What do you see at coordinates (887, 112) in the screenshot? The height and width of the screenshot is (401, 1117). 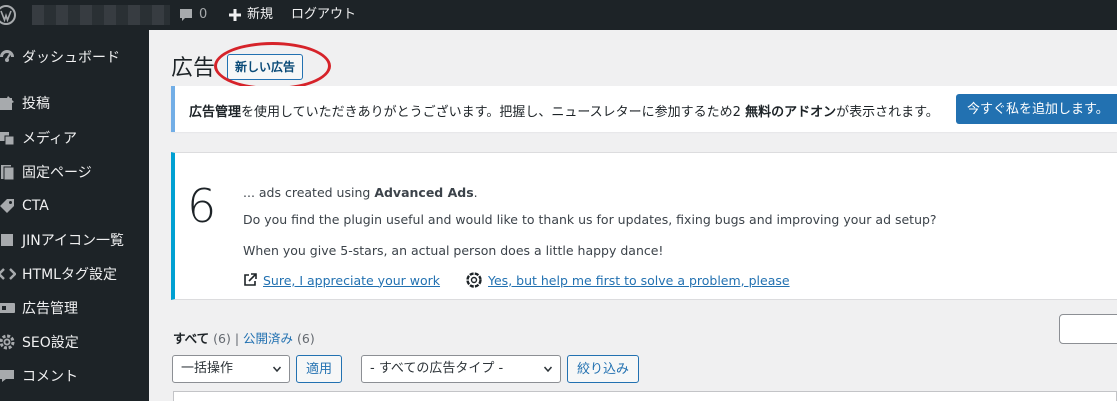 I see `notice-text-2: が表示されます。` at bounding box center [887, 112].